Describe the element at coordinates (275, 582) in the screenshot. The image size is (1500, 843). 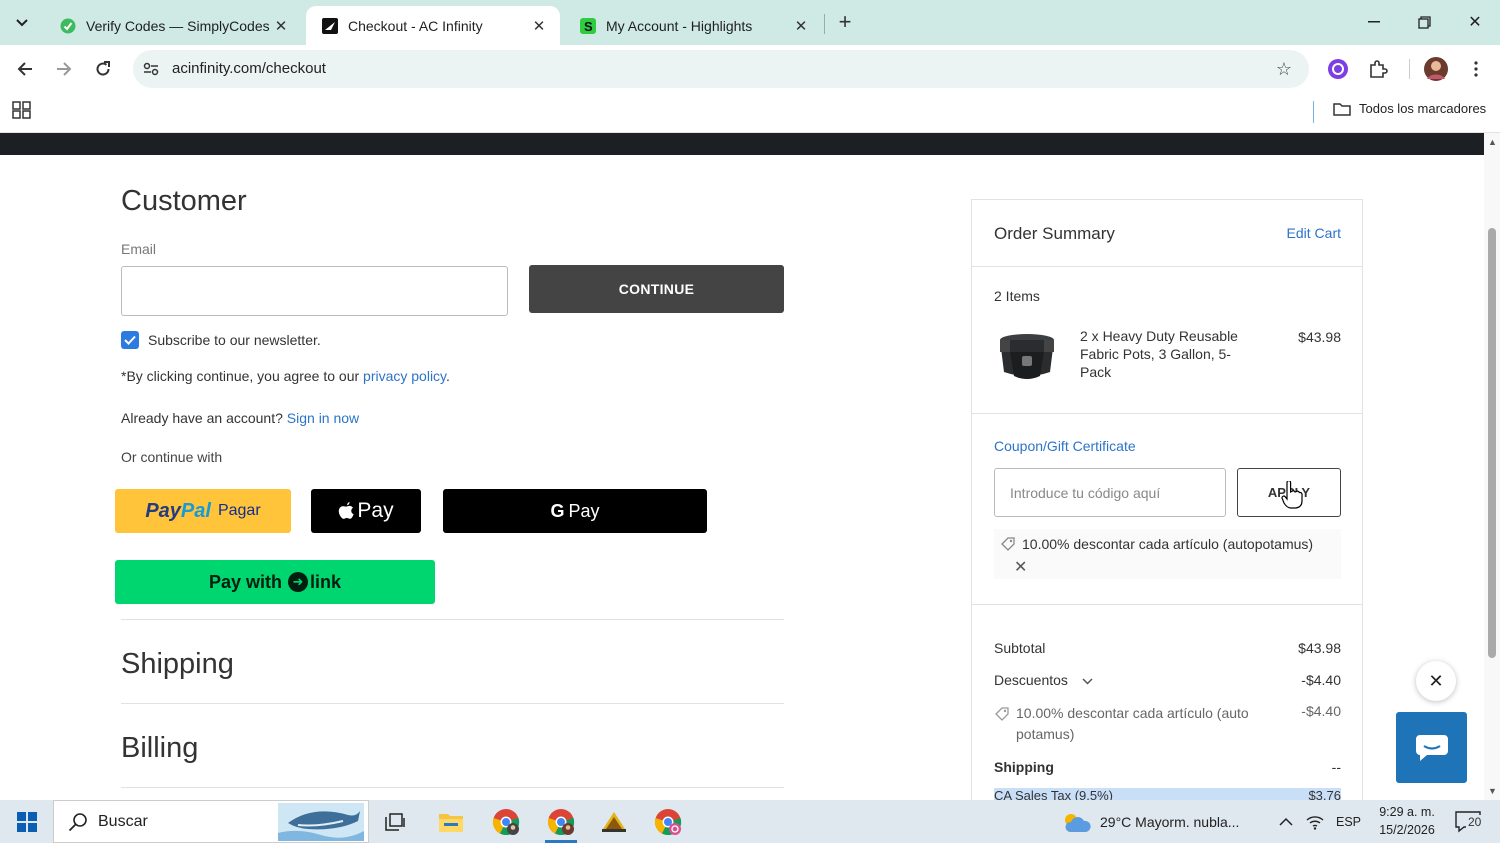
I see `pay-with-link-button: Pay with ➜ link` at that location.